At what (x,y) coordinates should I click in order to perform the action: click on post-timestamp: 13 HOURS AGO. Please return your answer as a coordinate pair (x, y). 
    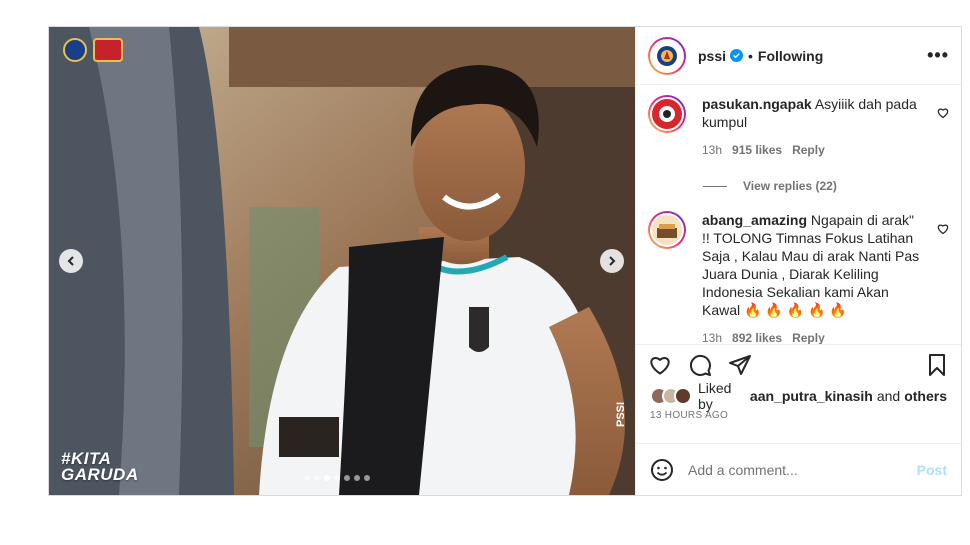
    Looking at the image, I should click on (798, 415).